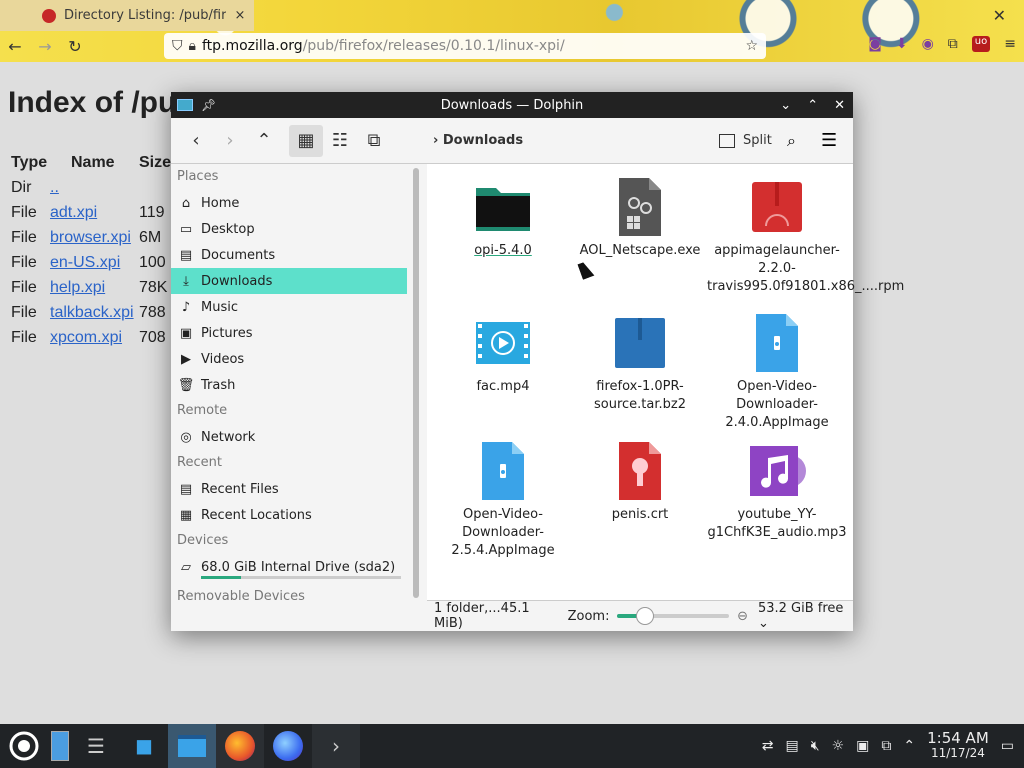 This screenshot has width=1024, height=768. Describe the element at coordinates (289, 567) in the screenshot. I see `sidebar-item-drive: ▱ 68.0 GiB Internal Drive (sda2)` at that location.